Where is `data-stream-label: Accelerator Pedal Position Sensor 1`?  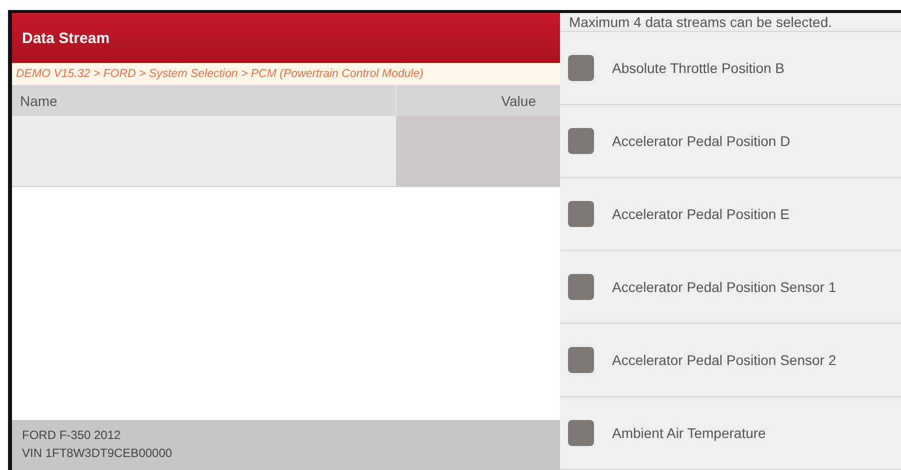 data-stream-label: Accelerator Pedal Position Sensor 1 is located at coordinates (725, 287).